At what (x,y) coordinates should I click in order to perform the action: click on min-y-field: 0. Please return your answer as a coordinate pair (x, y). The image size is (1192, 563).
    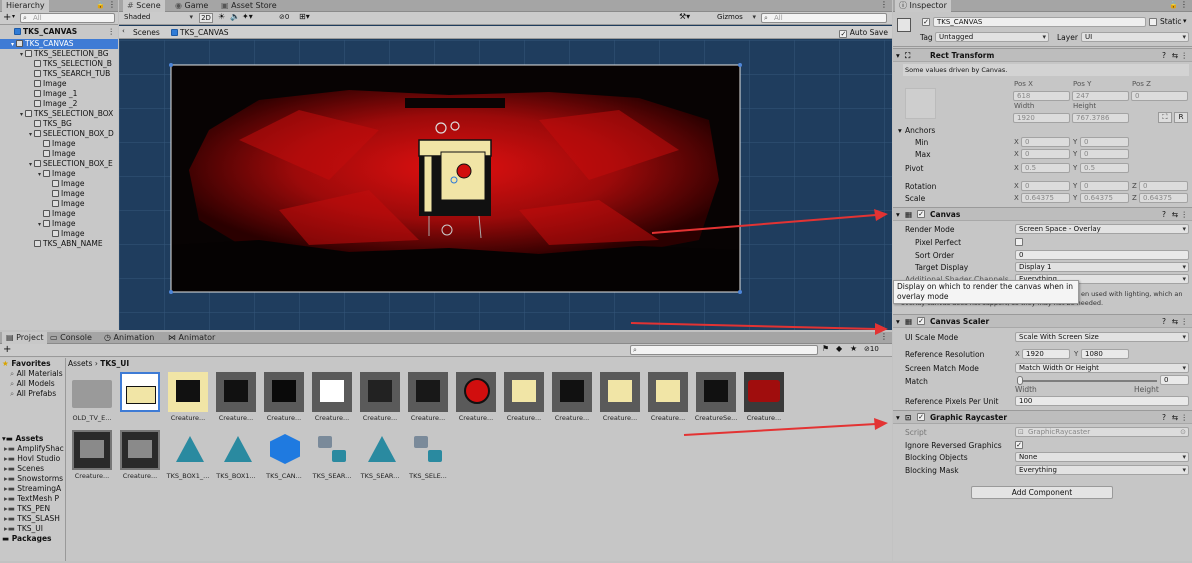
    Looking at the image, I should click on (1104, 142).